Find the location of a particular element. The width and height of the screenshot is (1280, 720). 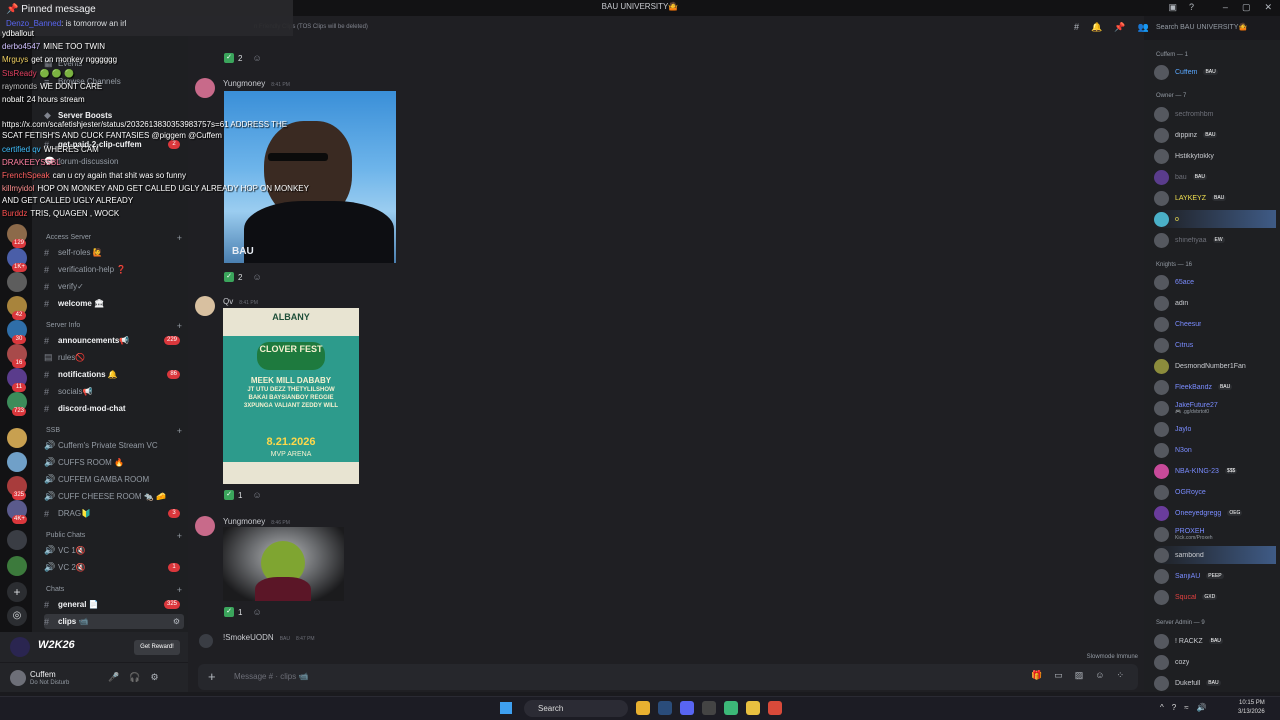

chevron-up-icon: ^ is located at coordinates (1162, 707).